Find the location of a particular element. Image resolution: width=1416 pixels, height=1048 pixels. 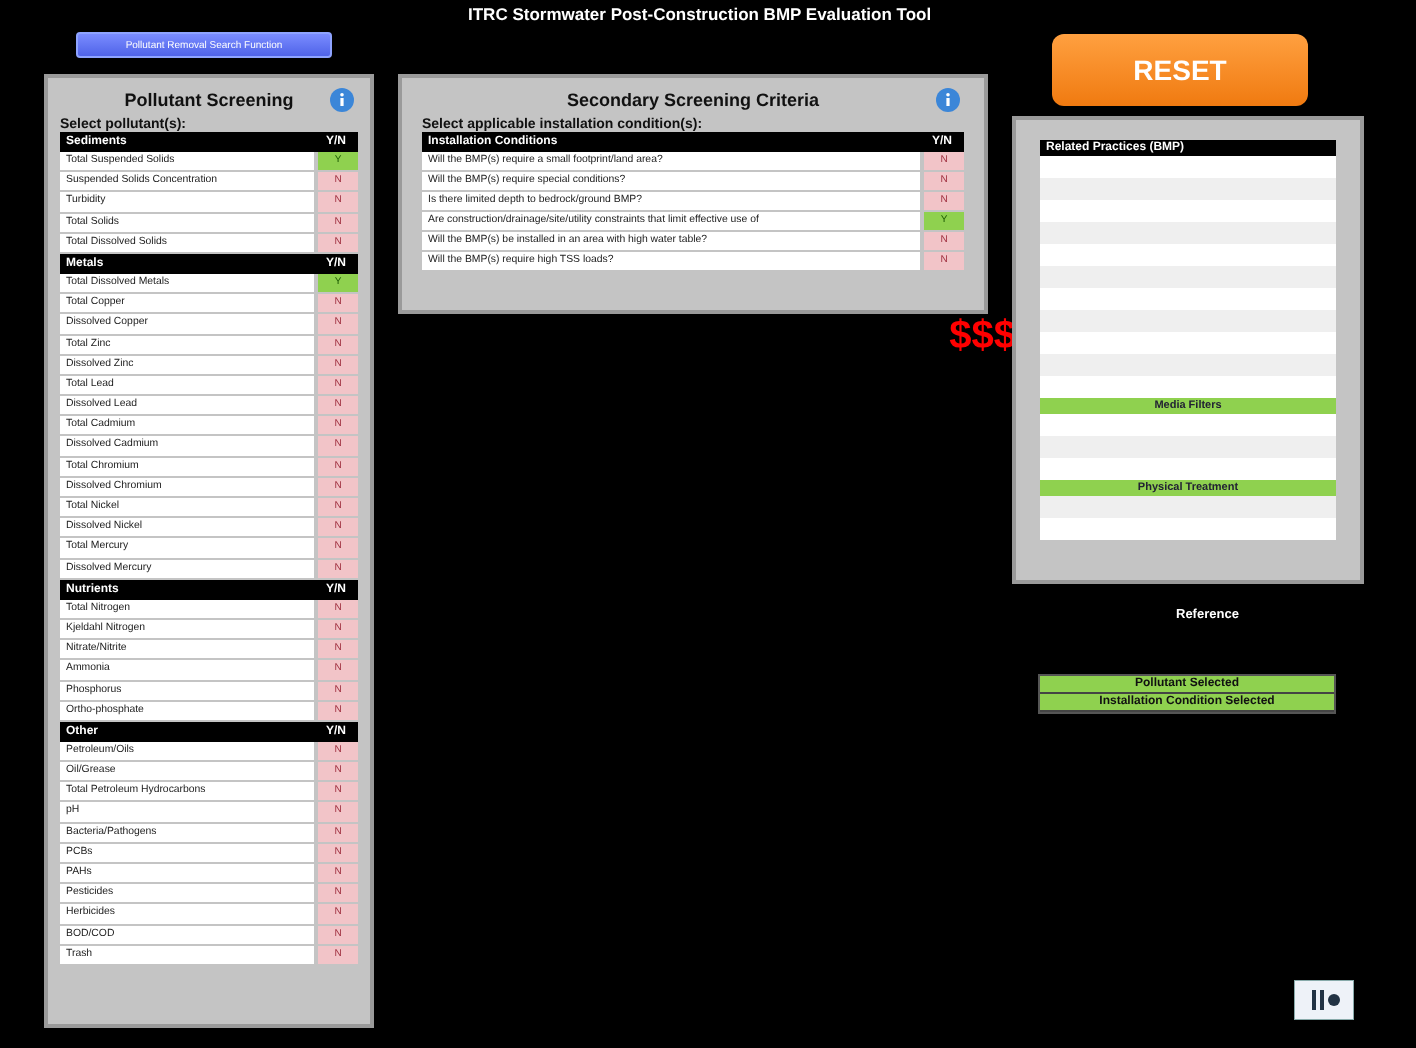

logo-icon is located at coordinates (1324, 1000).